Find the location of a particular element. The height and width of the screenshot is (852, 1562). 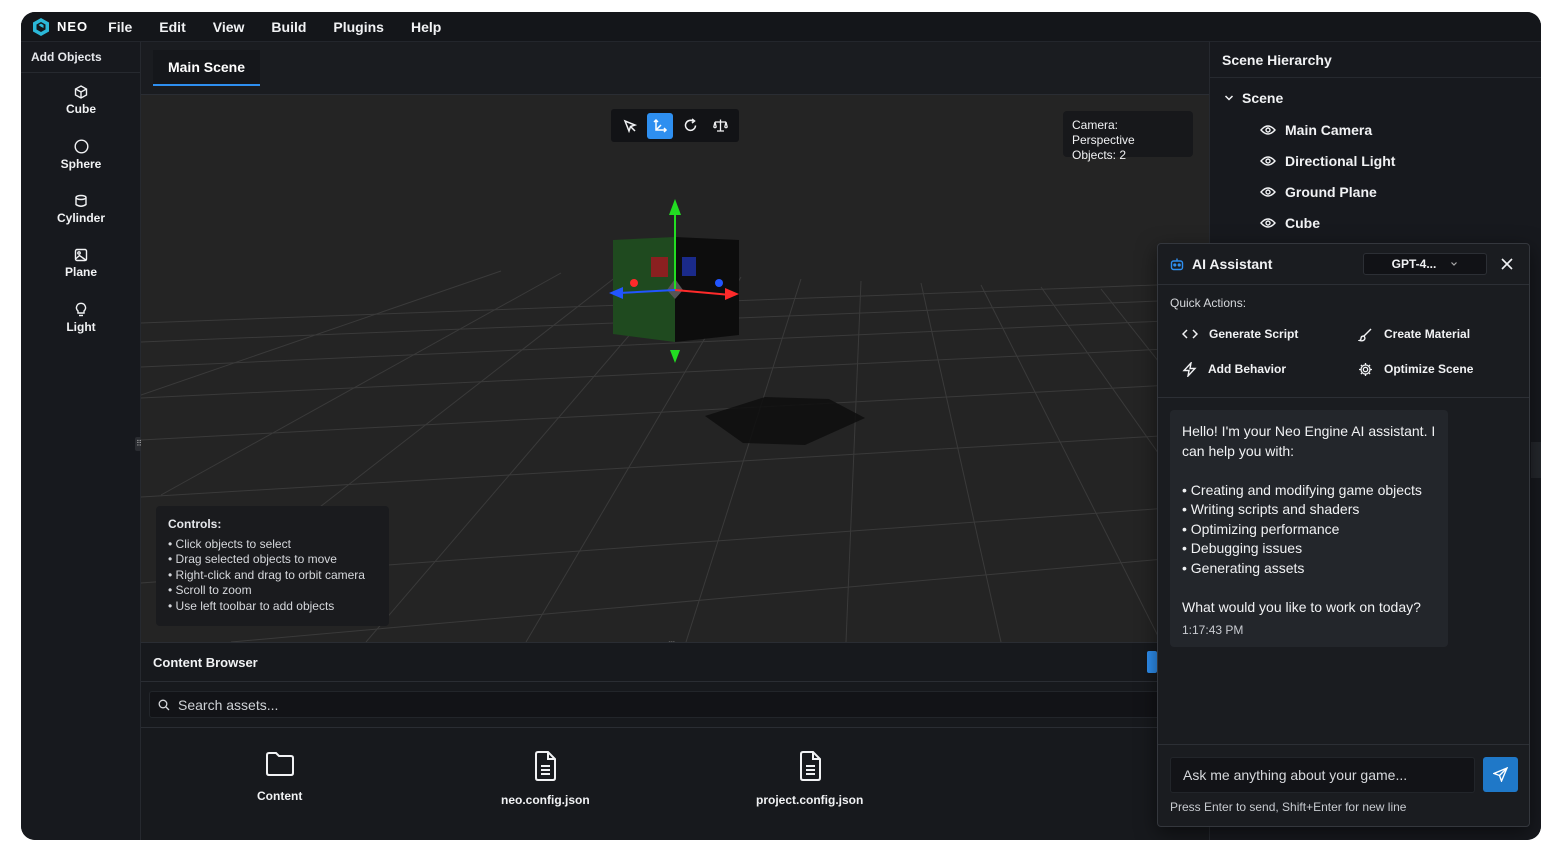

brush-icon is located at coordinates (1365, 335).